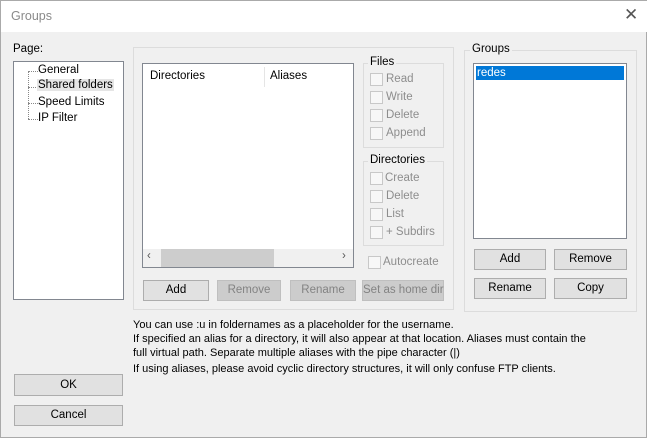  I want to click on page-label: Page:, so click(28, 49).